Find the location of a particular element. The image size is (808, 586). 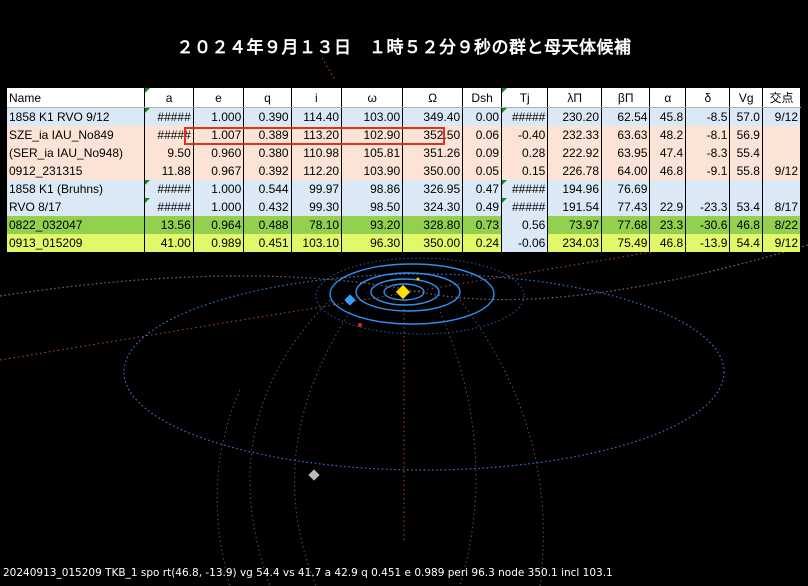

table-cell: 96.30 is located at coordinates (372, 243).